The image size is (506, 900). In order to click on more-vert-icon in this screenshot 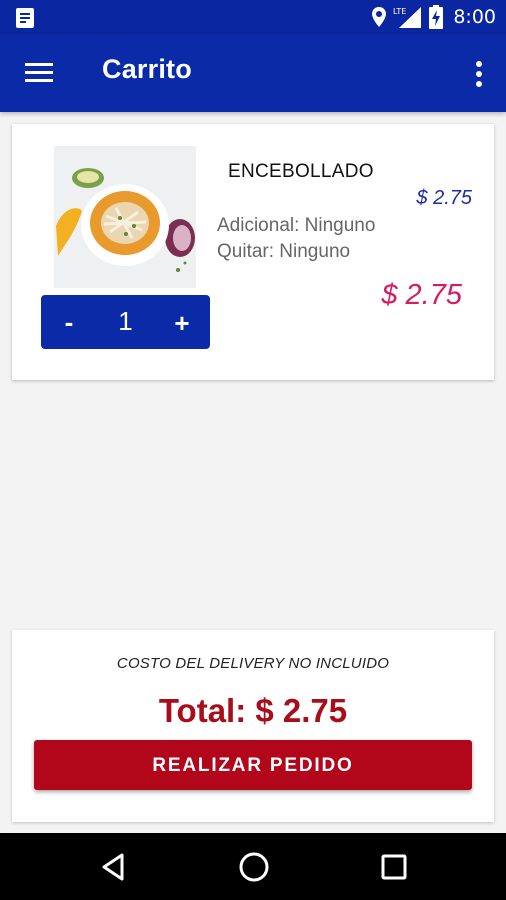, I will do `click(479, 74)`.